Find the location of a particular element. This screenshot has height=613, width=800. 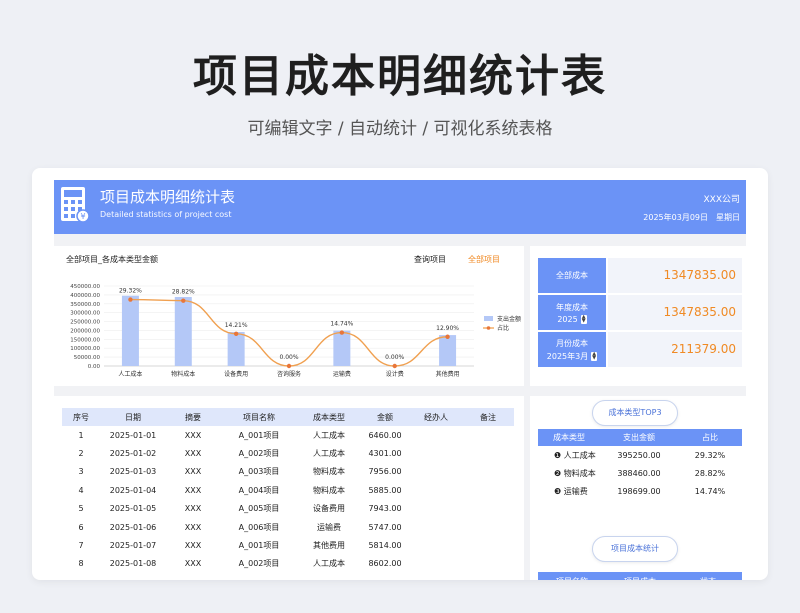

table-cell: A_006项目 is located at coordinates (259, 527).